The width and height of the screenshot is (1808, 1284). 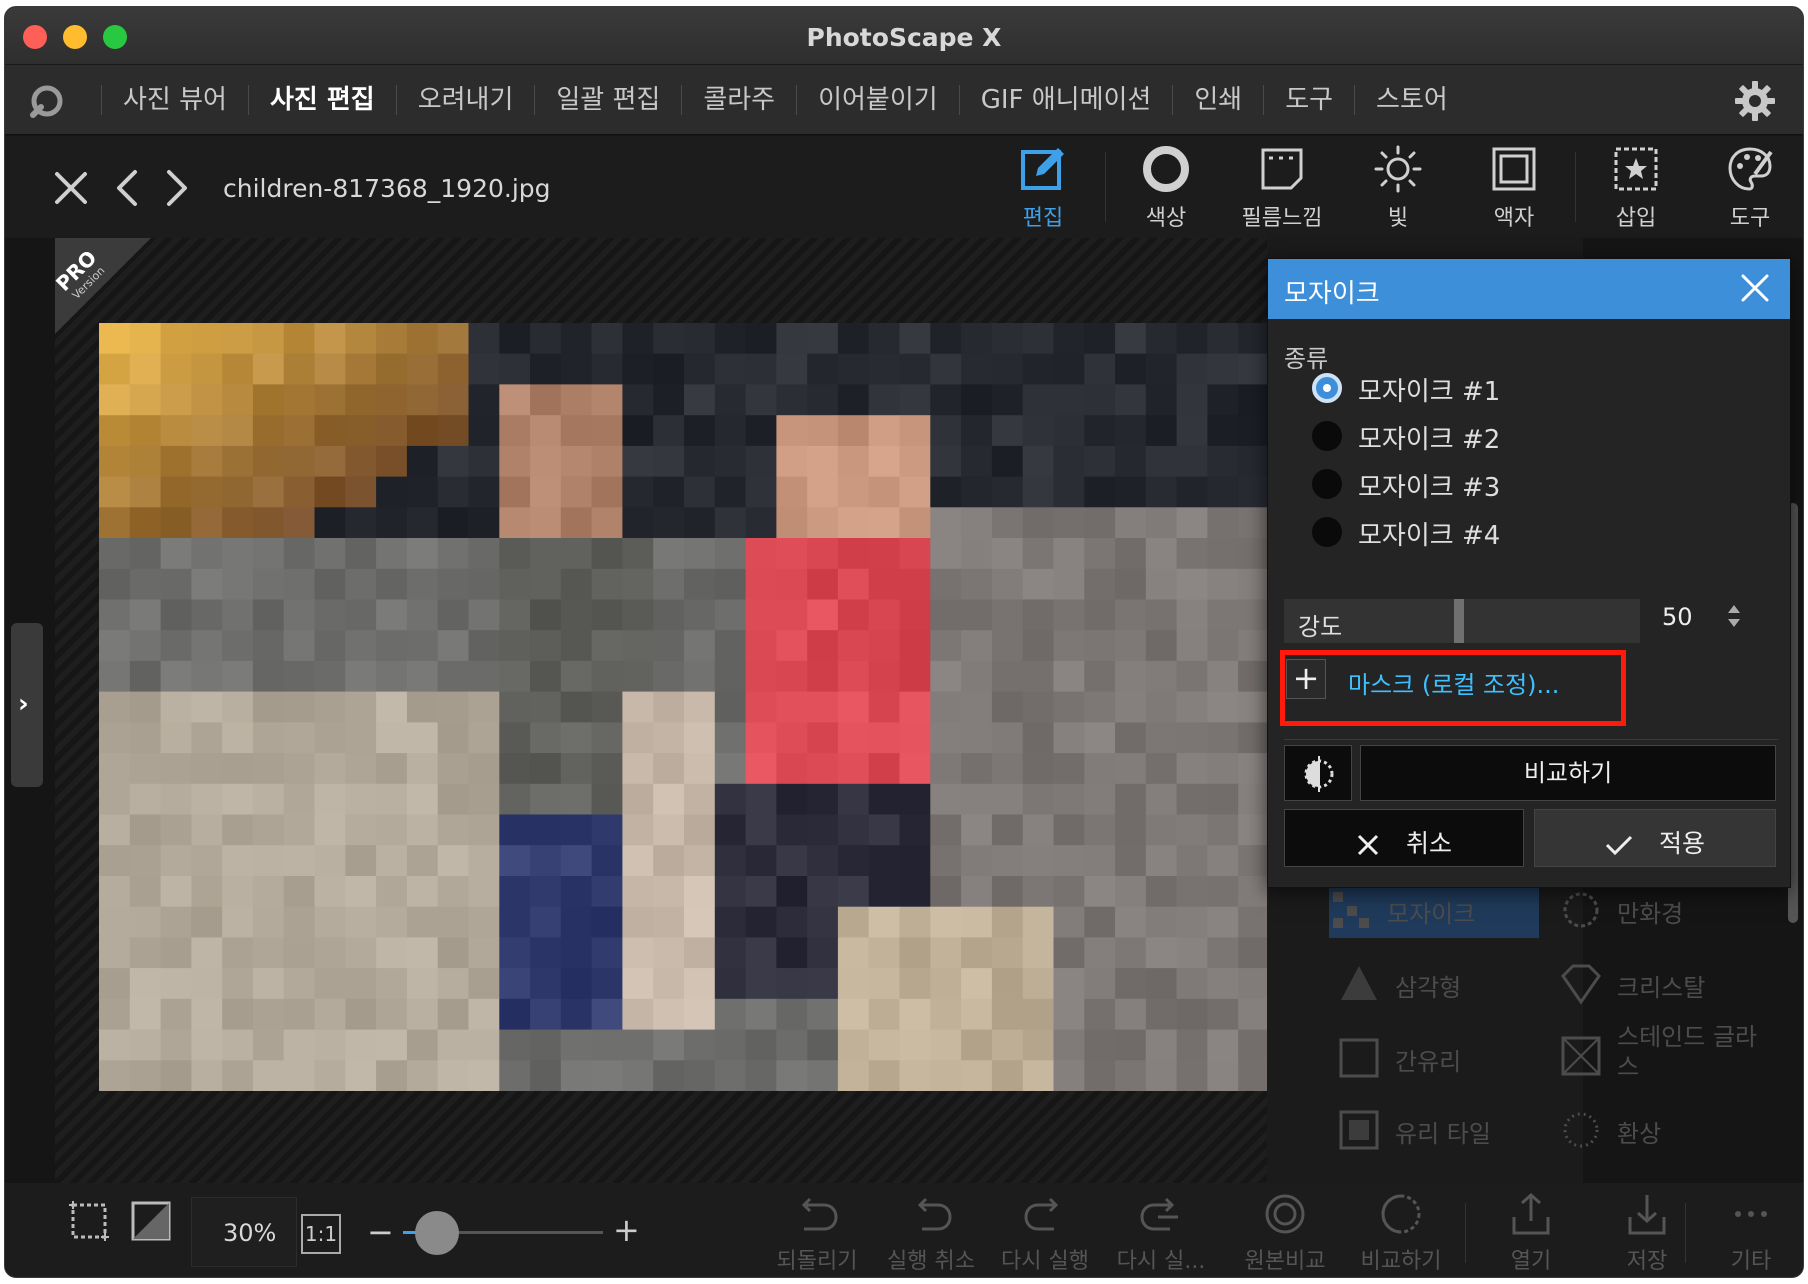 I want to click on zoom-in-button: +, so click(x=626, y=1230).